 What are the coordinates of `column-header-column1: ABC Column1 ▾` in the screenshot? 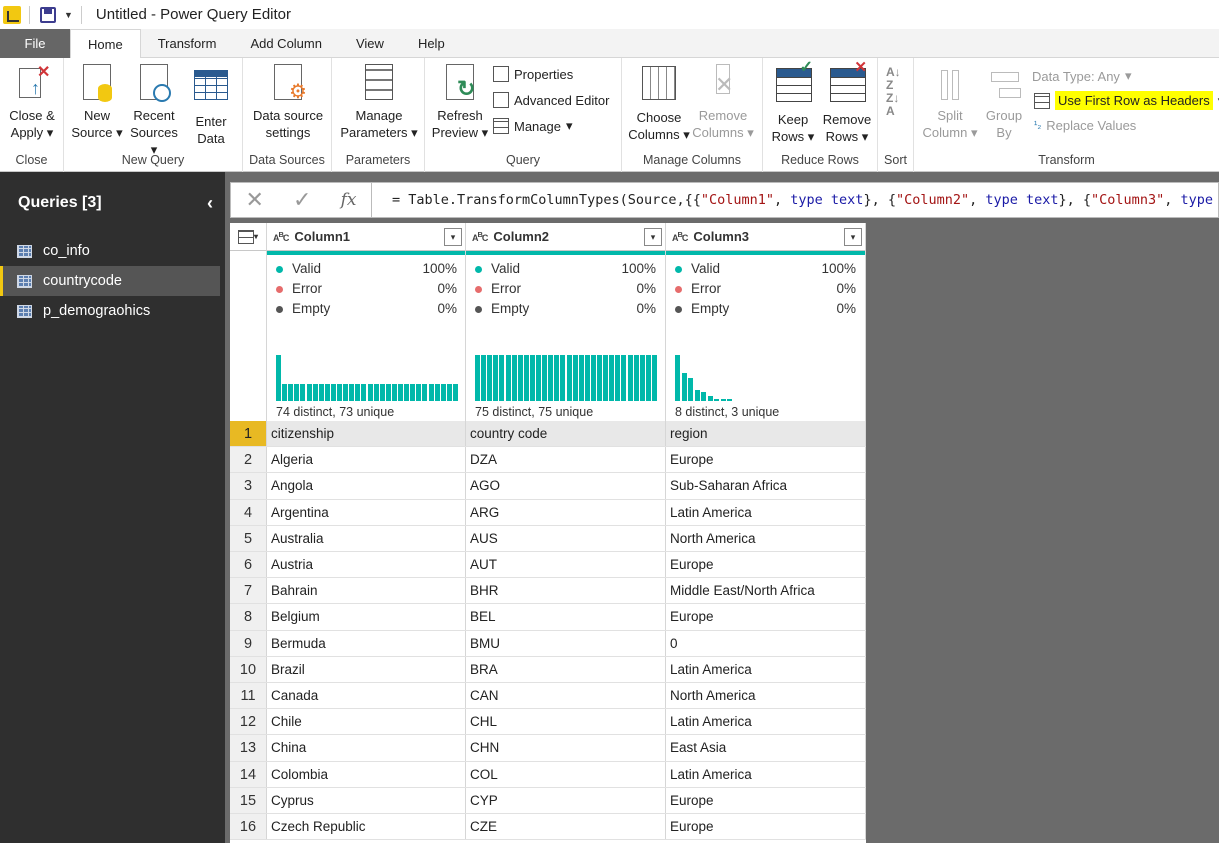 It's located at (366, 237).